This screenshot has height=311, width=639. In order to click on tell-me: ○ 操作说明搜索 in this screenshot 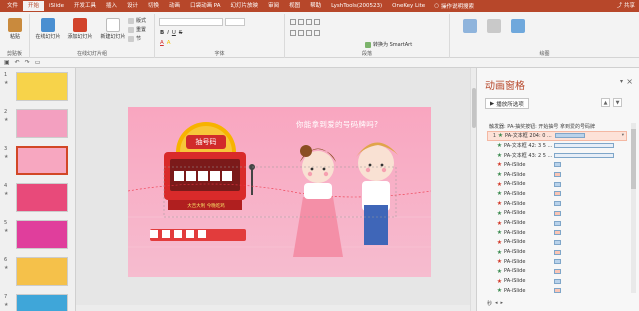, I will do `click(454, 6)`.